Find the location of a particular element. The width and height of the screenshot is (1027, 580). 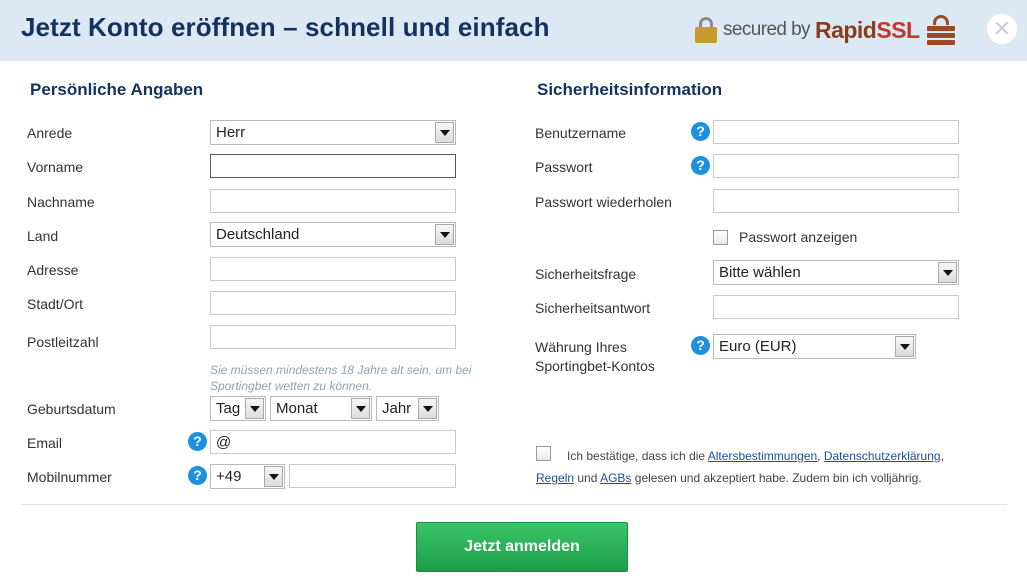

security-section-title: Sicherheitsinformation is located at coordinates (630, 89).